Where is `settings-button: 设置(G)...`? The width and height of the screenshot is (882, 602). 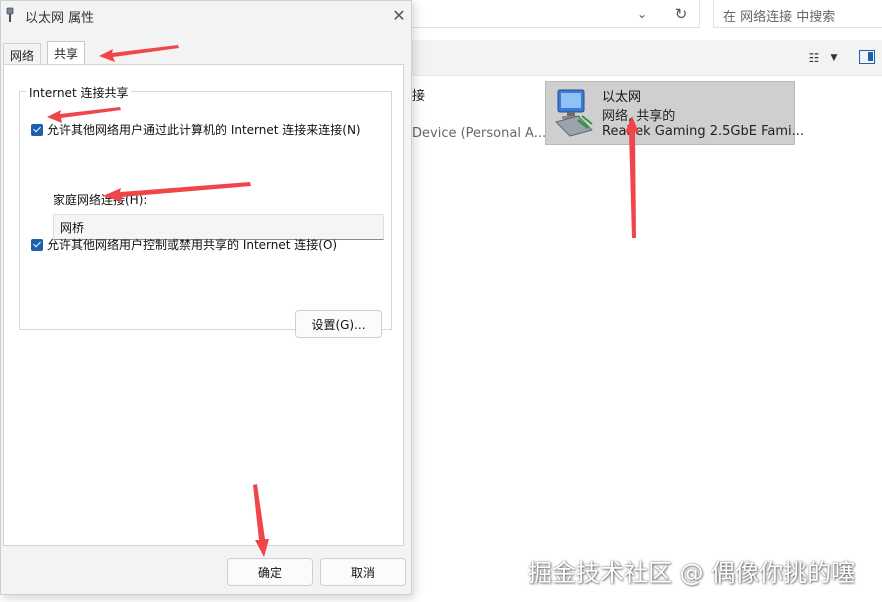
settings-button: 设置(G)... is located at coordinates (338, 324).